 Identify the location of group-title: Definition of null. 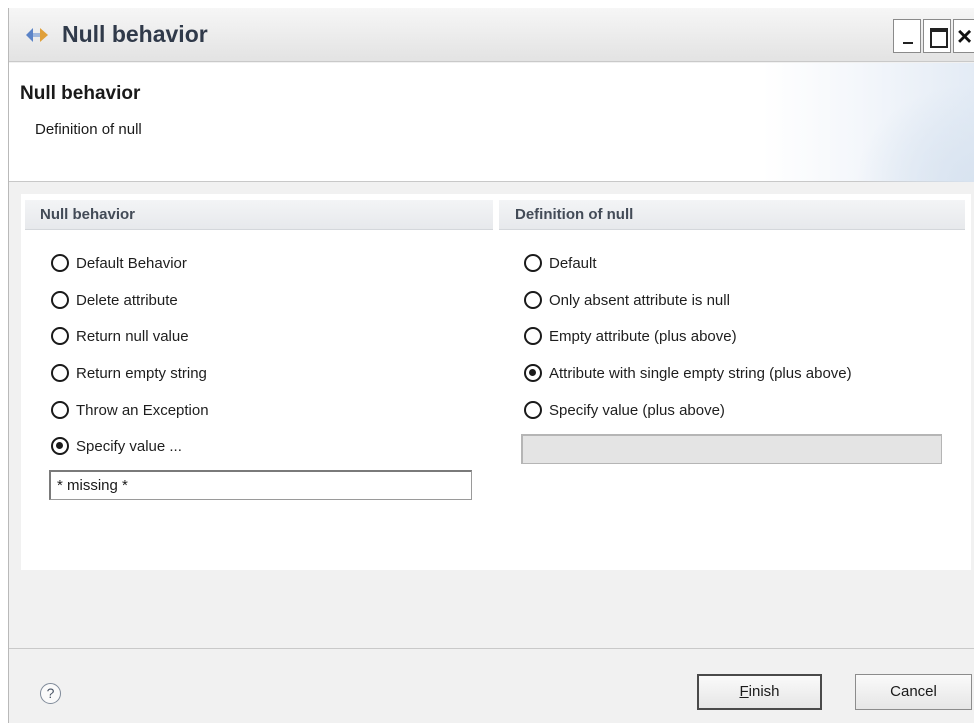
(732, 215).